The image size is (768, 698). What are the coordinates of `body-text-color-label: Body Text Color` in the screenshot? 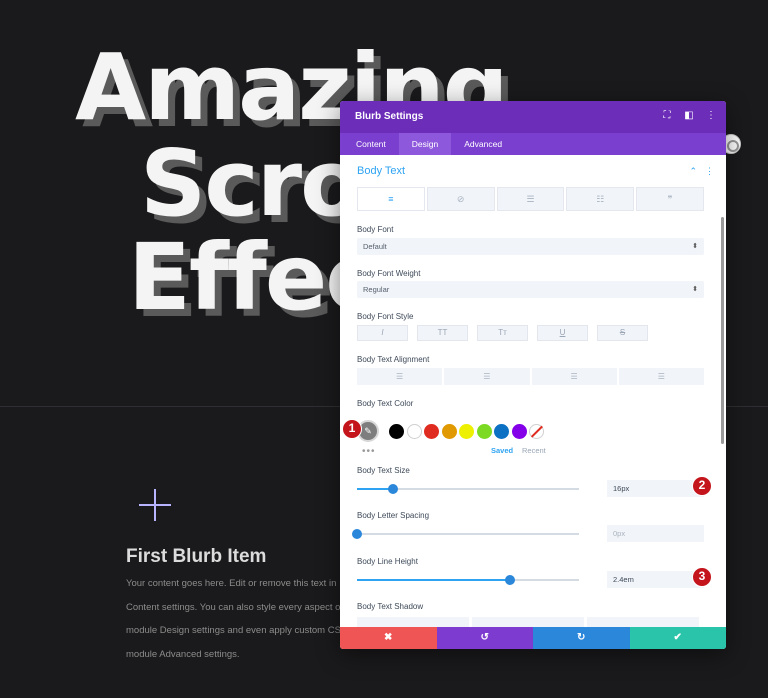 It's located at (385, 403).